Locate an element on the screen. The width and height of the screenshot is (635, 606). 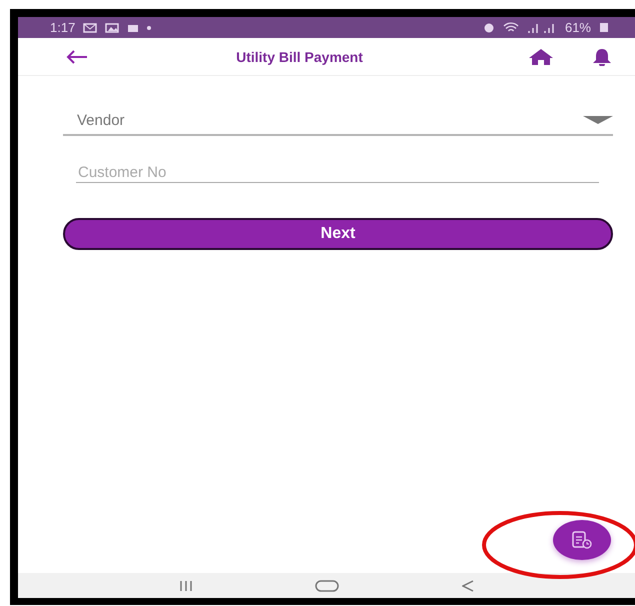
status-time: 1:17 is located at coordinates (63, 27).